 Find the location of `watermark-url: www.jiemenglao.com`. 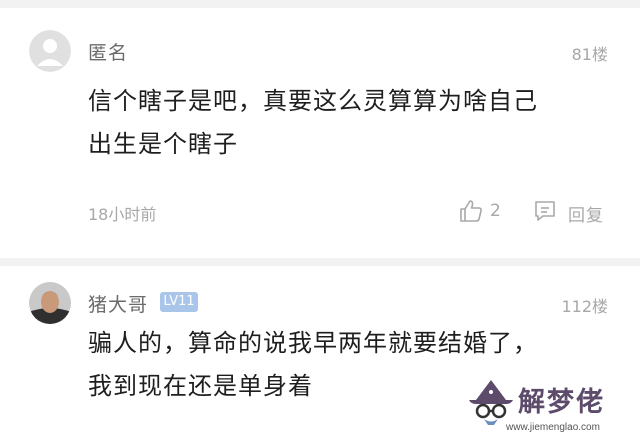

watermark-url: www.jiemenglao.com is located at coordinates (553, 427).